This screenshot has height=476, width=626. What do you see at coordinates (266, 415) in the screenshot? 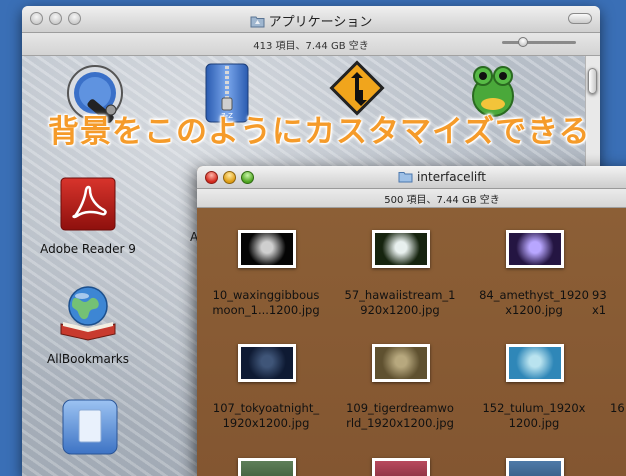
I see `file-name: 107_tokyoatnight_ 1920x1200.jpg` at bounding box center [266, 415].